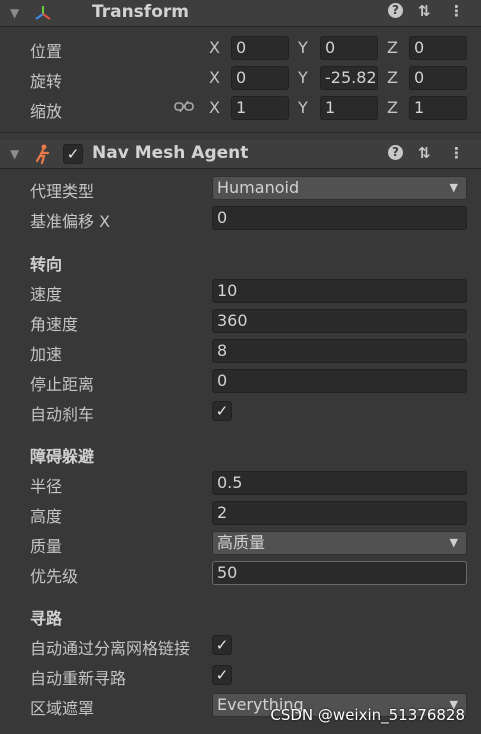 The height and width of the screenshot is (734, 481). Describe the element at coordinates (339, 321) in the screenshot. I see `angular-speed-field: 360` at that location.